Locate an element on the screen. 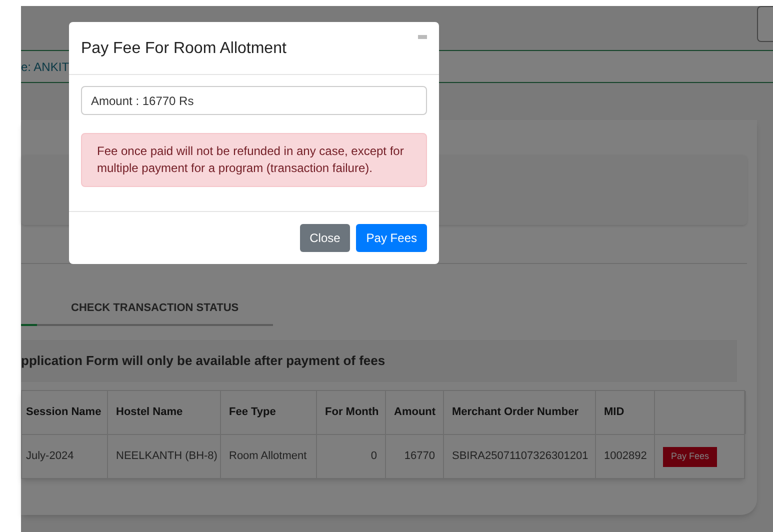  amount-field: Amount : 16770 Rs is located at coordinates (254, 100).